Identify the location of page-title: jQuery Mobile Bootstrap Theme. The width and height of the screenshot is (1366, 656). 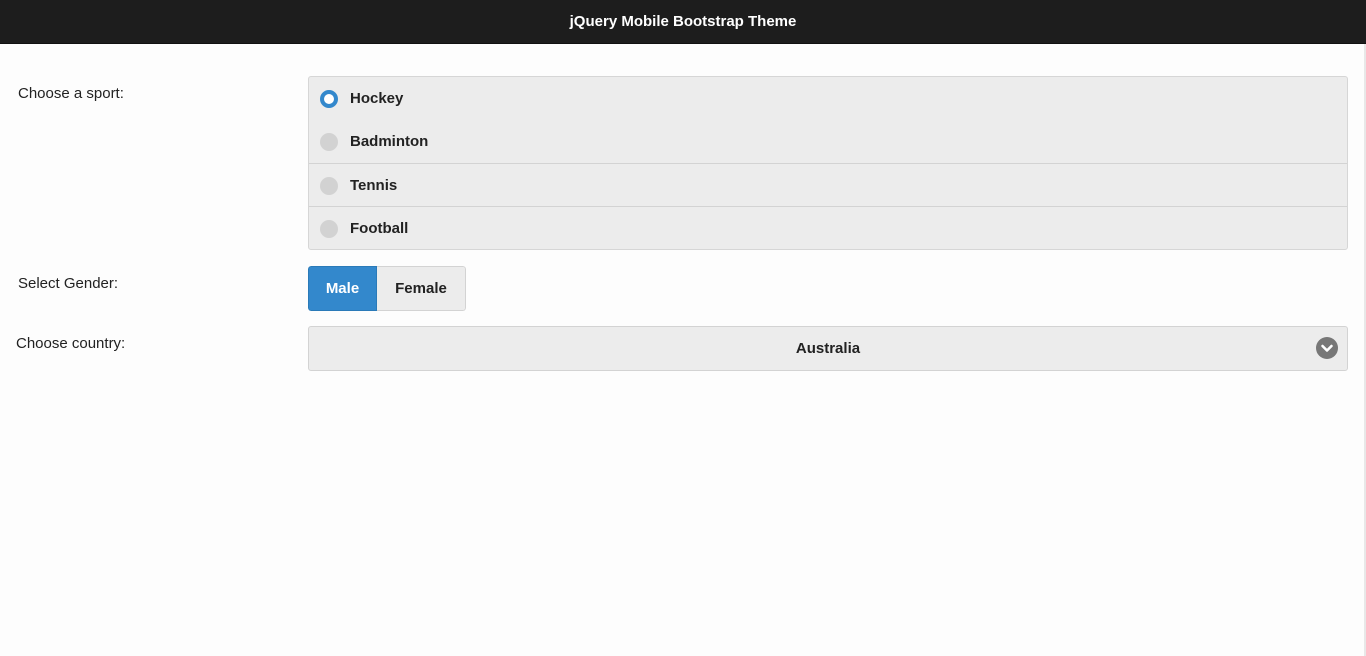
(683, 21).